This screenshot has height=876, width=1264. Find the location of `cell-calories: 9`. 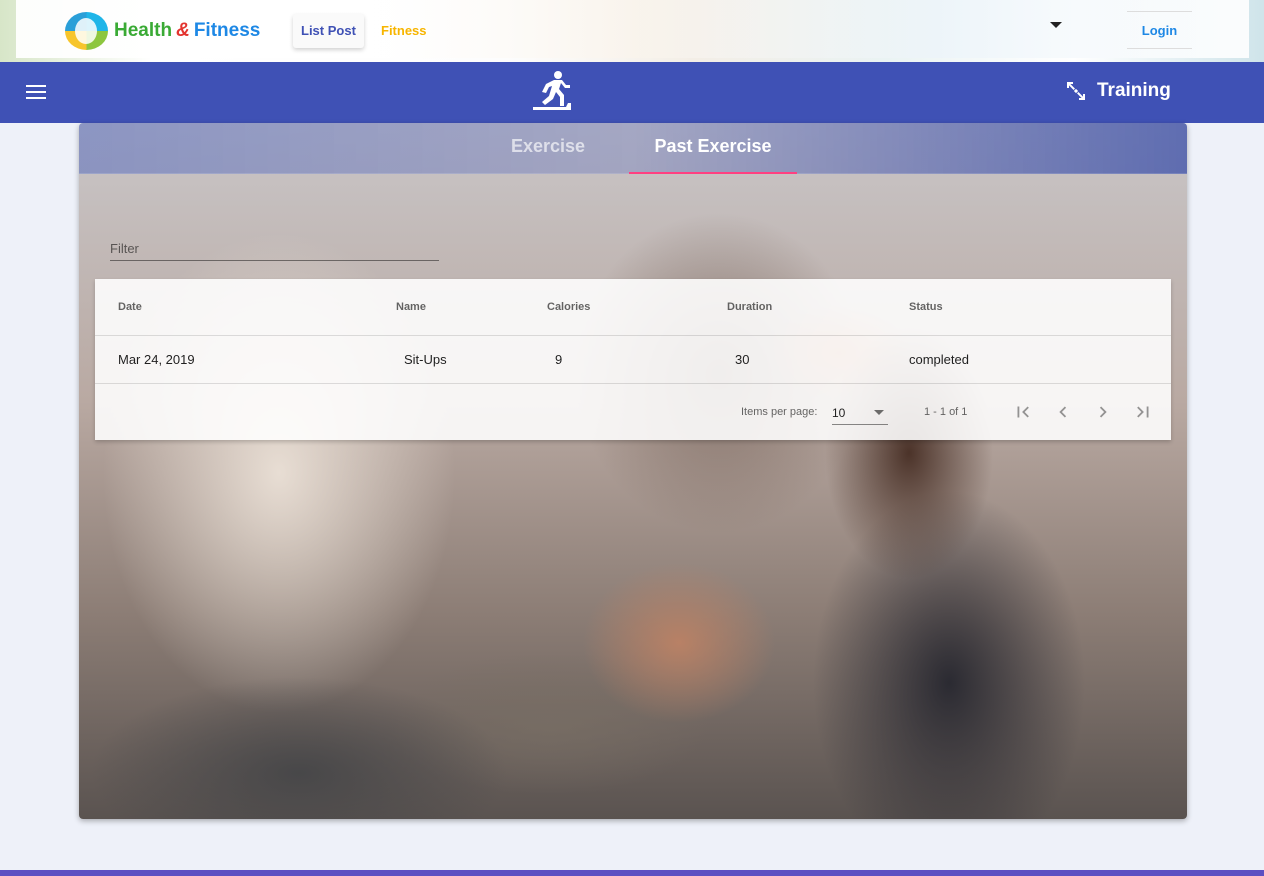

cell-calories: 9 is located at coordinates (559, 359).